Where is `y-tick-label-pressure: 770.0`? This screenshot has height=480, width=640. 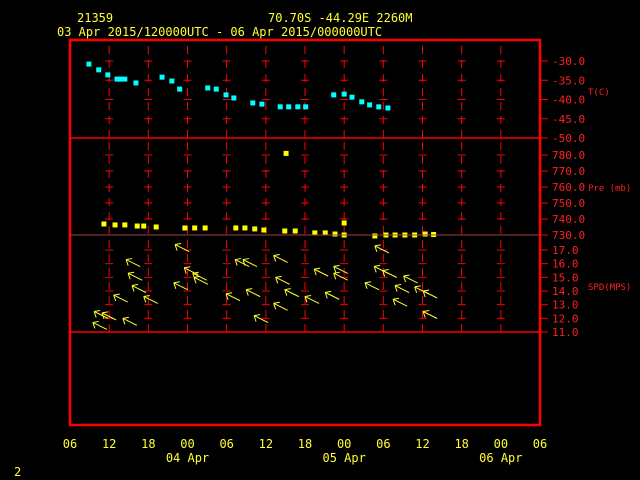
y-tick-label-pressure: 770.0 is located at coordinates (568, 171).